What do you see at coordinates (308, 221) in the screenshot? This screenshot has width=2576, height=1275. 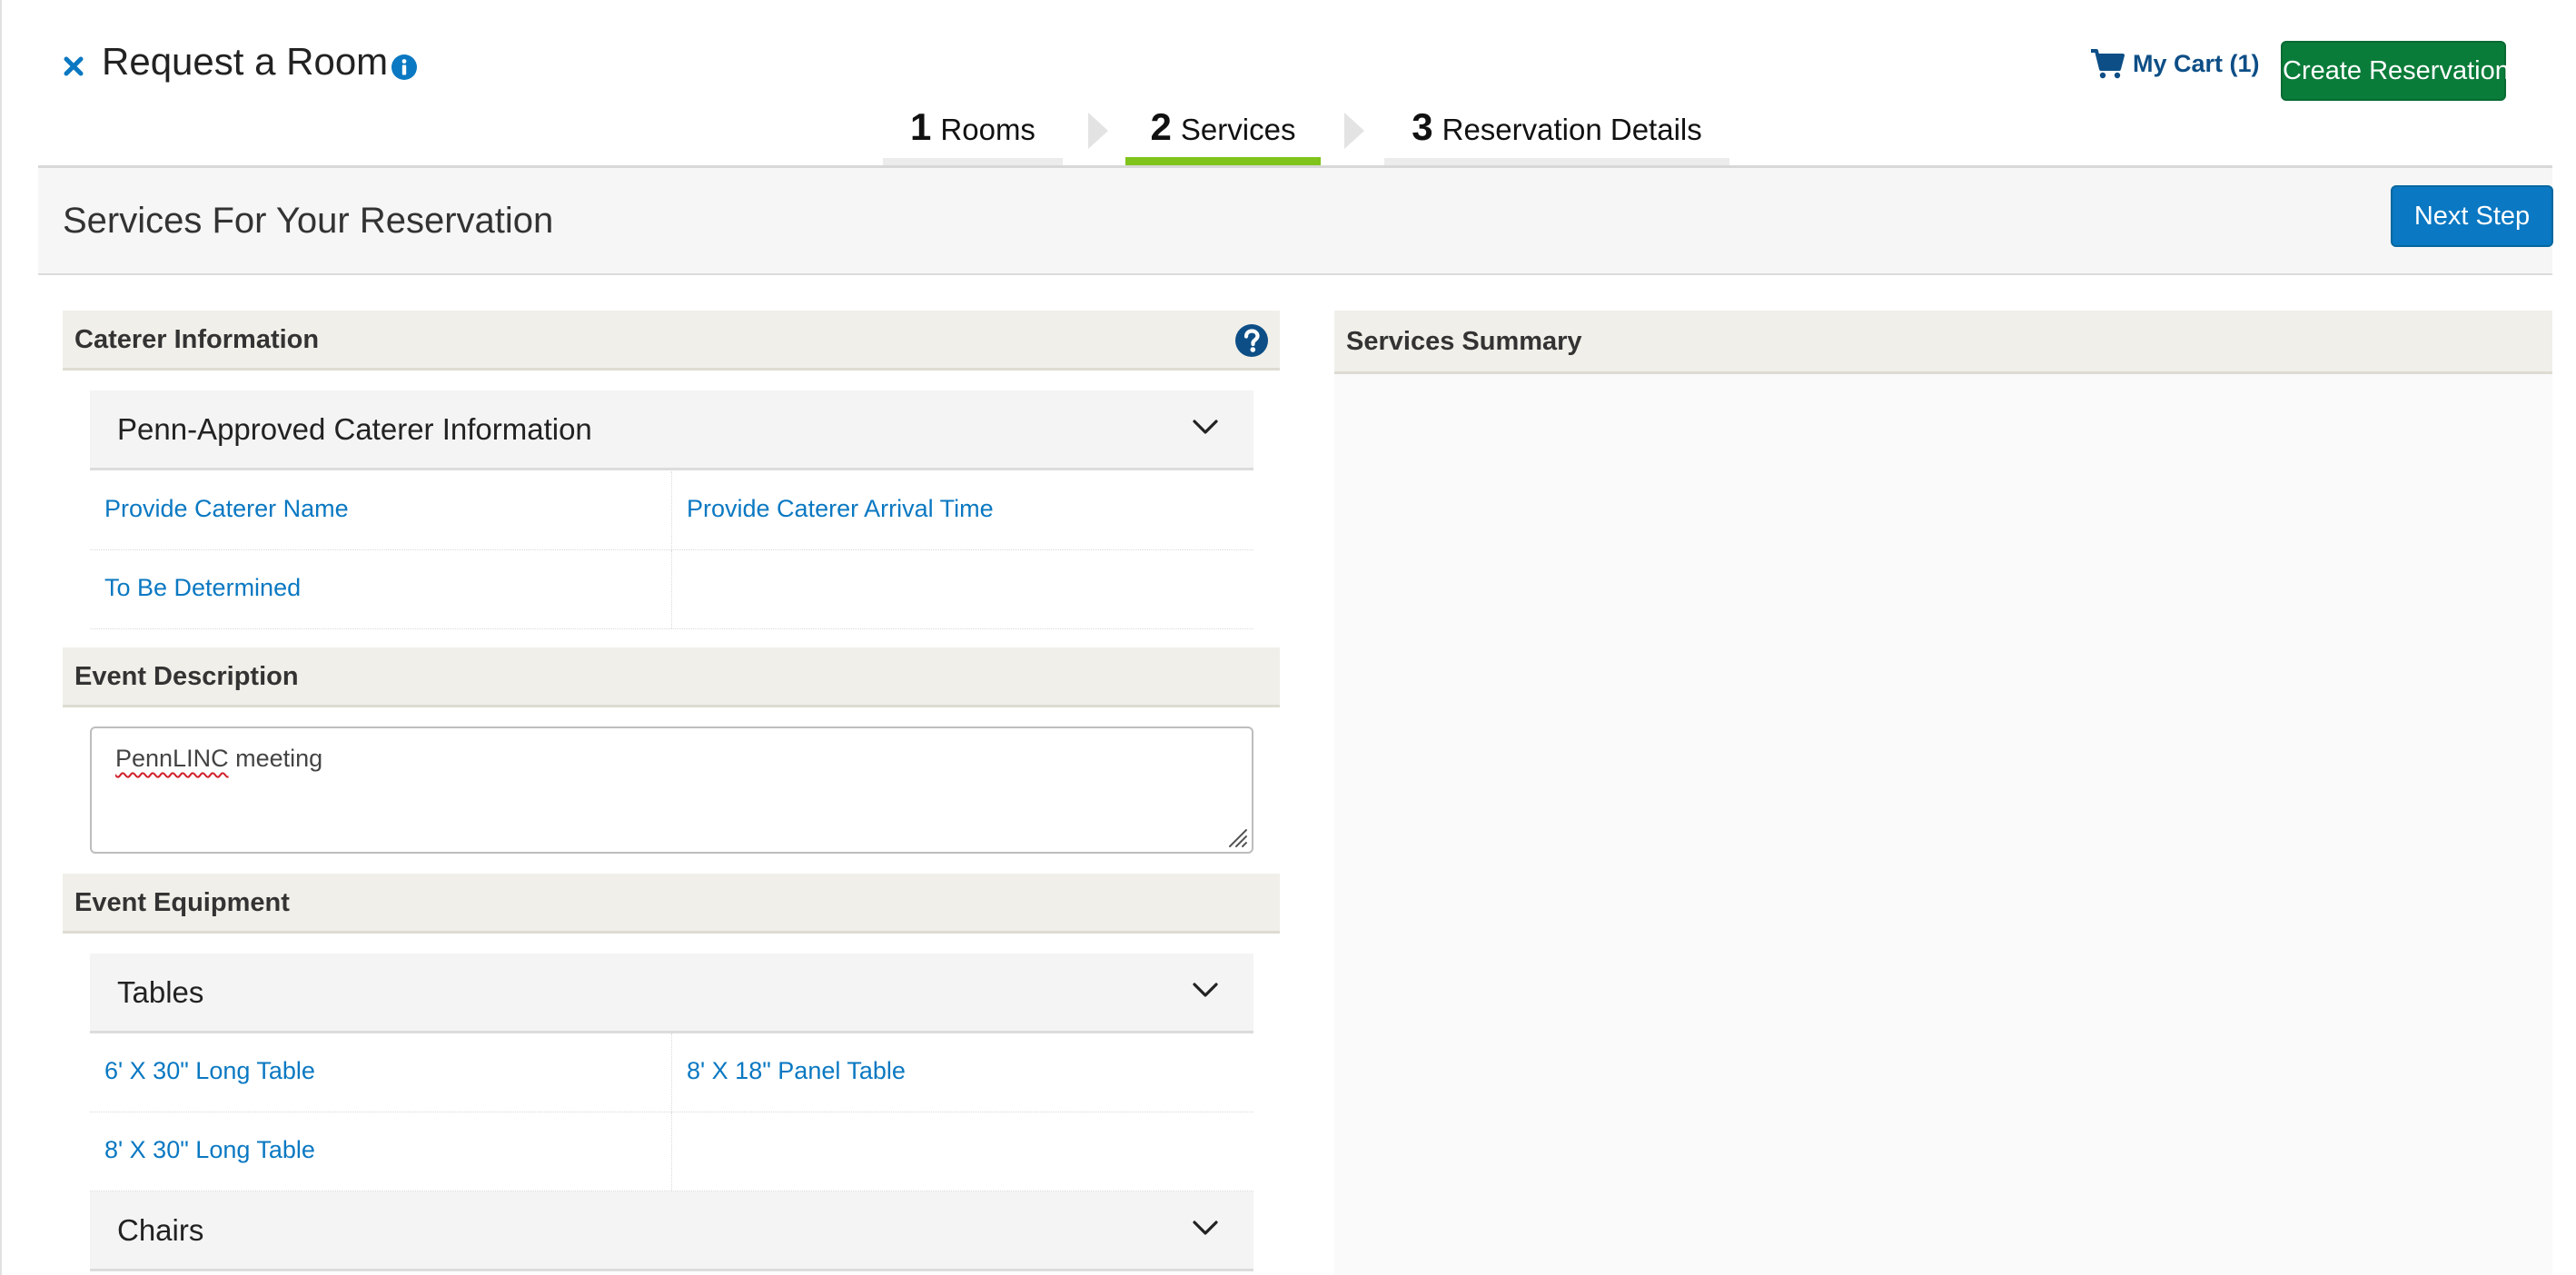 I see `services-title: Services For Your Reservation` at bounding box center [308, 221].